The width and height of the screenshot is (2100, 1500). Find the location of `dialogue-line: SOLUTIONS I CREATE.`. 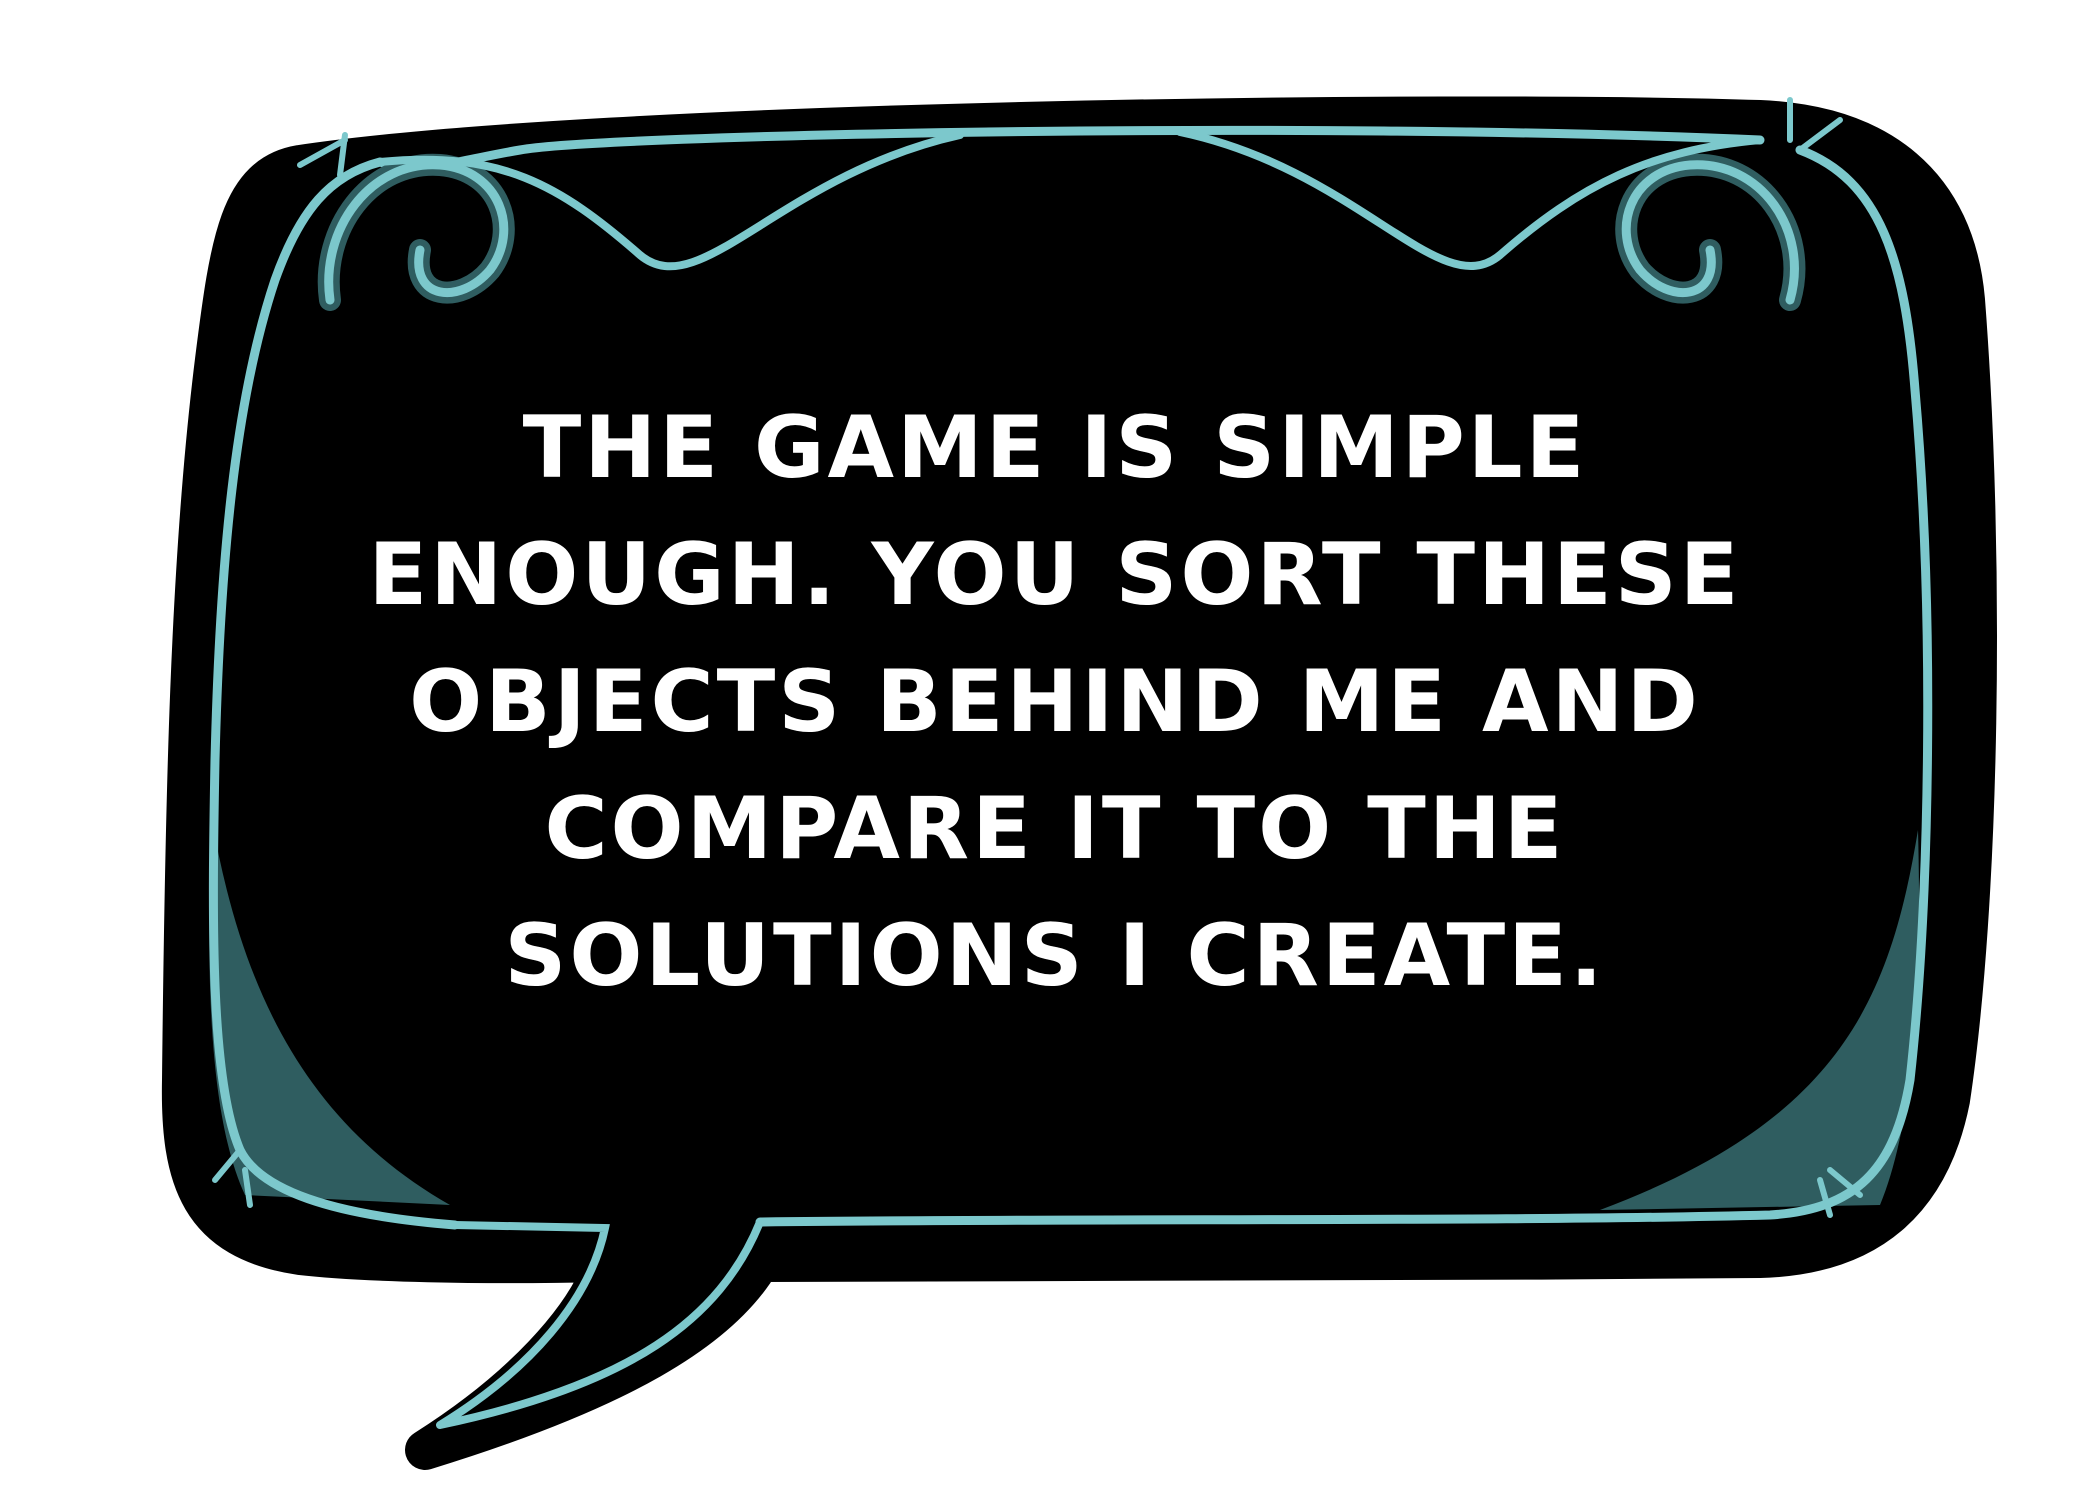

dialogue-line: SOLUTIONS I CREATE. is located at coordinates (1055, 956).